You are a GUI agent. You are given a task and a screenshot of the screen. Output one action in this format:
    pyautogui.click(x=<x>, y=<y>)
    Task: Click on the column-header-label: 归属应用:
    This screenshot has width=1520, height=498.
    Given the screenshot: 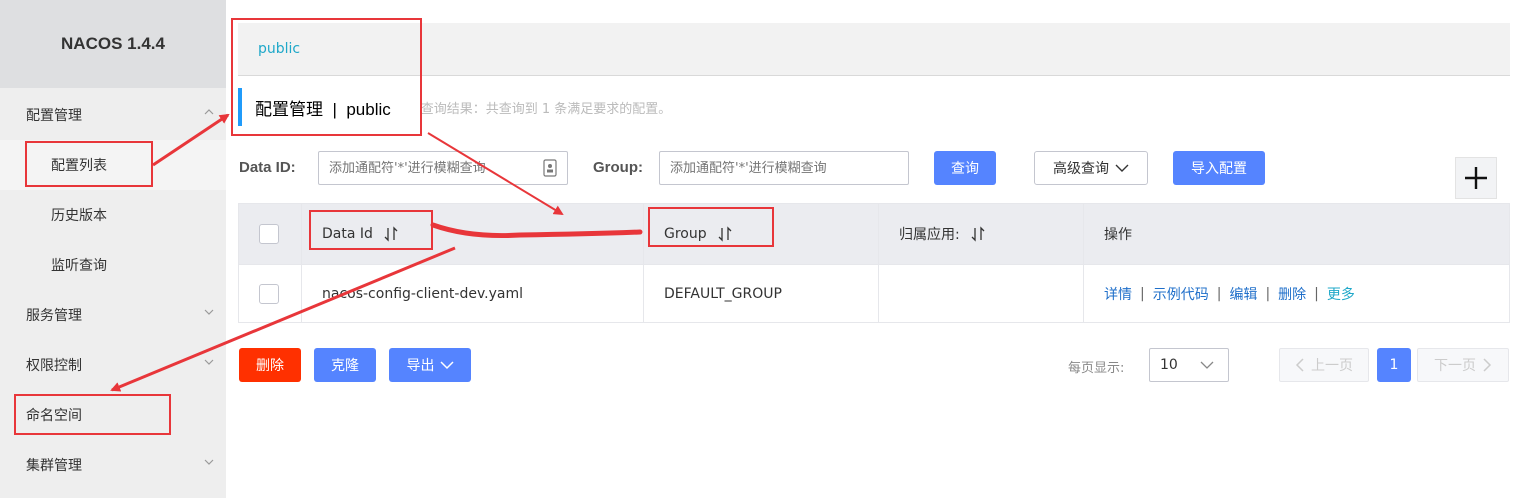 What is the action you would take?
    pyautogui.click(x=929, y=235)
    